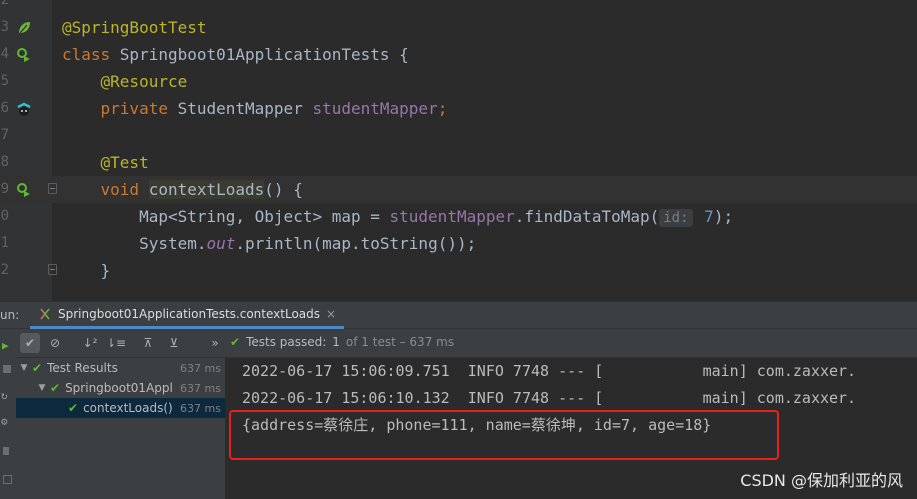  I want to click on show-ignored-button: ⊘, so click(55, 343).